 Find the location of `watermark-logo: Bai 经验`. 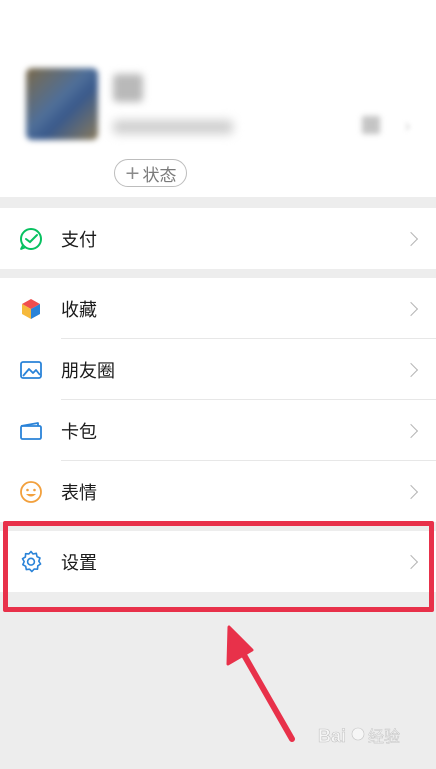

watermark-logo: Bai 经验 is located at coordinates (373, 735).